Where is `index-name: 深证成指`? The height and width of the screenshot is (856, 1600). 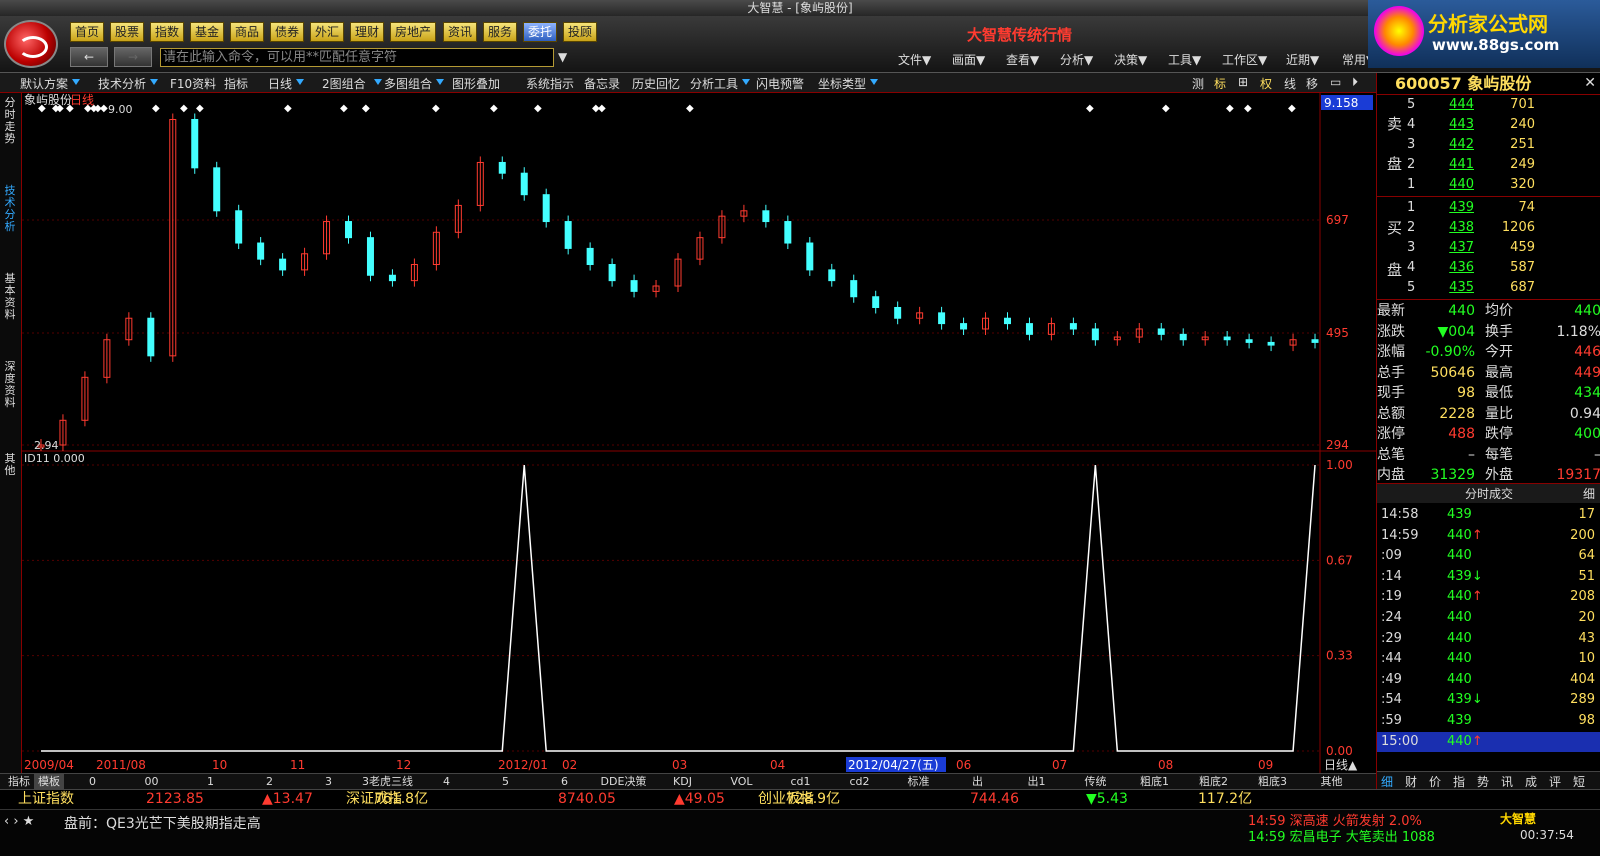
index-name: 深证成指 is located at coordinates (374, 799).